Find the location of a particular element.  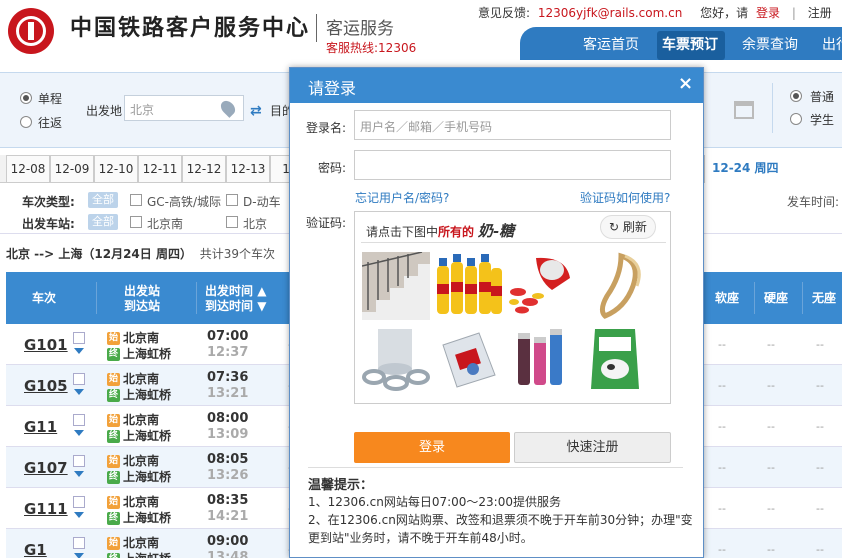

captcha-refresh-button: ↻ 刷新 is located at coordinates (628, 227).